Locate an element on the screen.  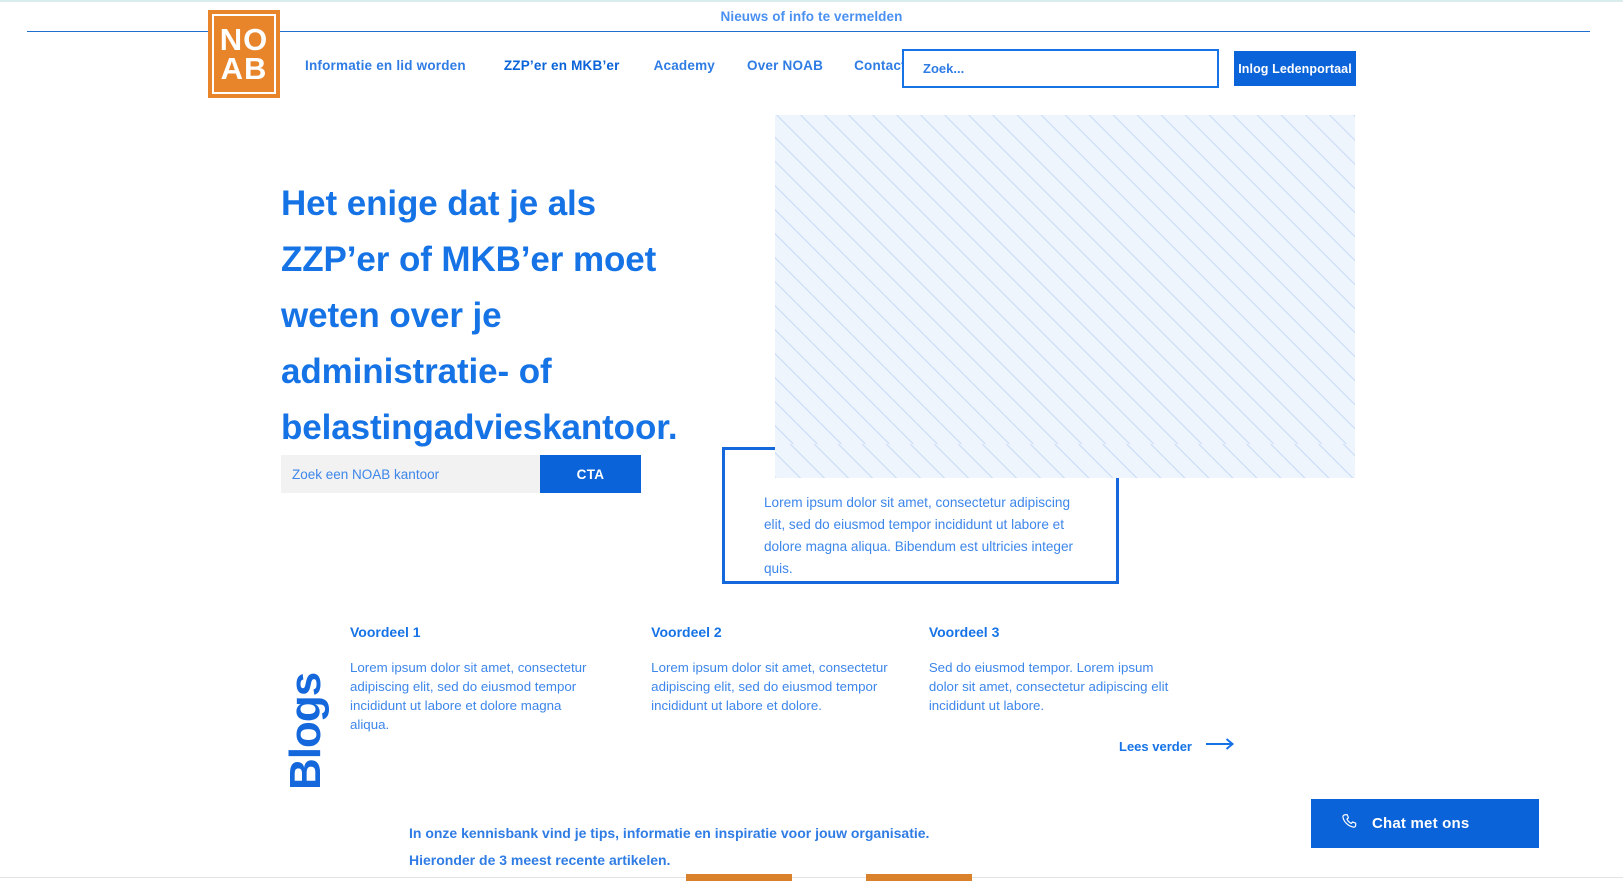
hero-image-placeholder is located at coordinates (1065, 295).